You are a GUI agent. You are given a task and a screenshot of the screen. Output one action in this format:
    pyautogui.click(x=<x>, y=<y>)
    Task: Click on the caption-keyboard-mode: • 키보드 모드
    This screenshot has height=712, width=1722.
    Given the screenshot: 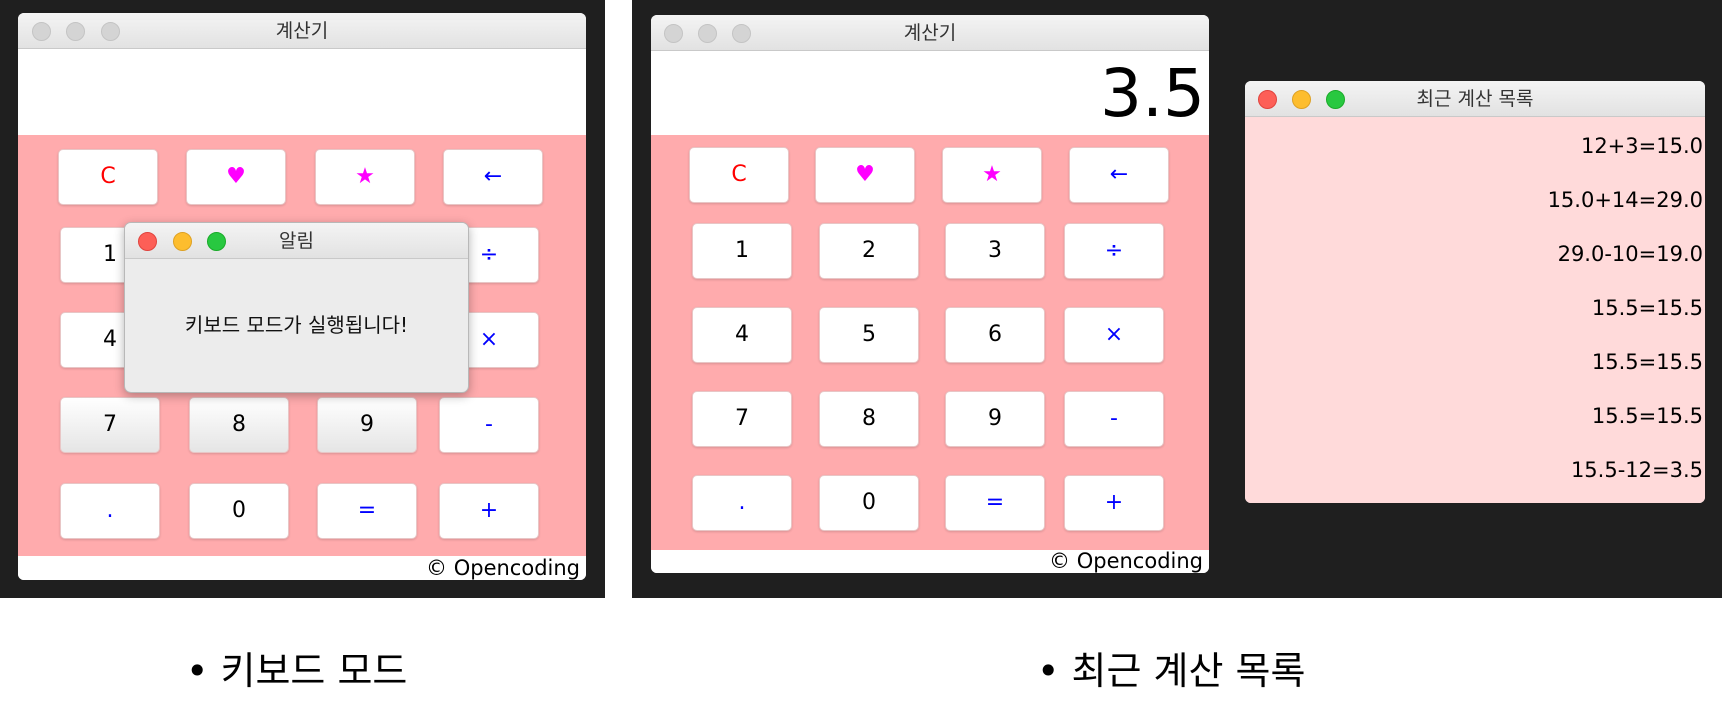 What is the action you would take?
    pyautogui.click(x=297, y=671)
    